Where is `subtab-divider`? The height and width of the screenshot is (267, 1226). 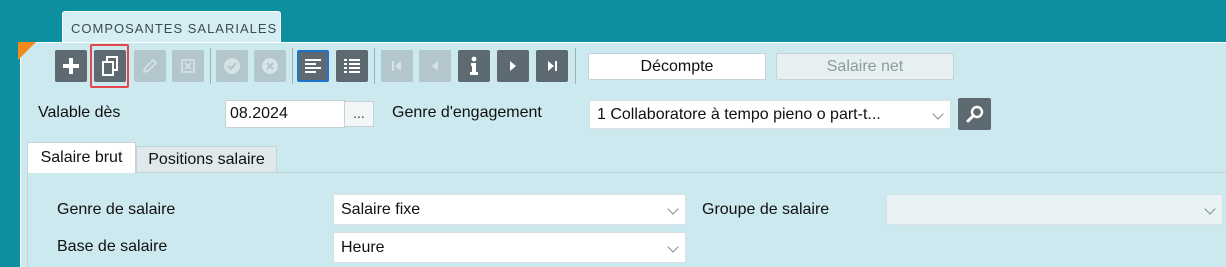
subtab-divider is located at coordinates (626, 172).